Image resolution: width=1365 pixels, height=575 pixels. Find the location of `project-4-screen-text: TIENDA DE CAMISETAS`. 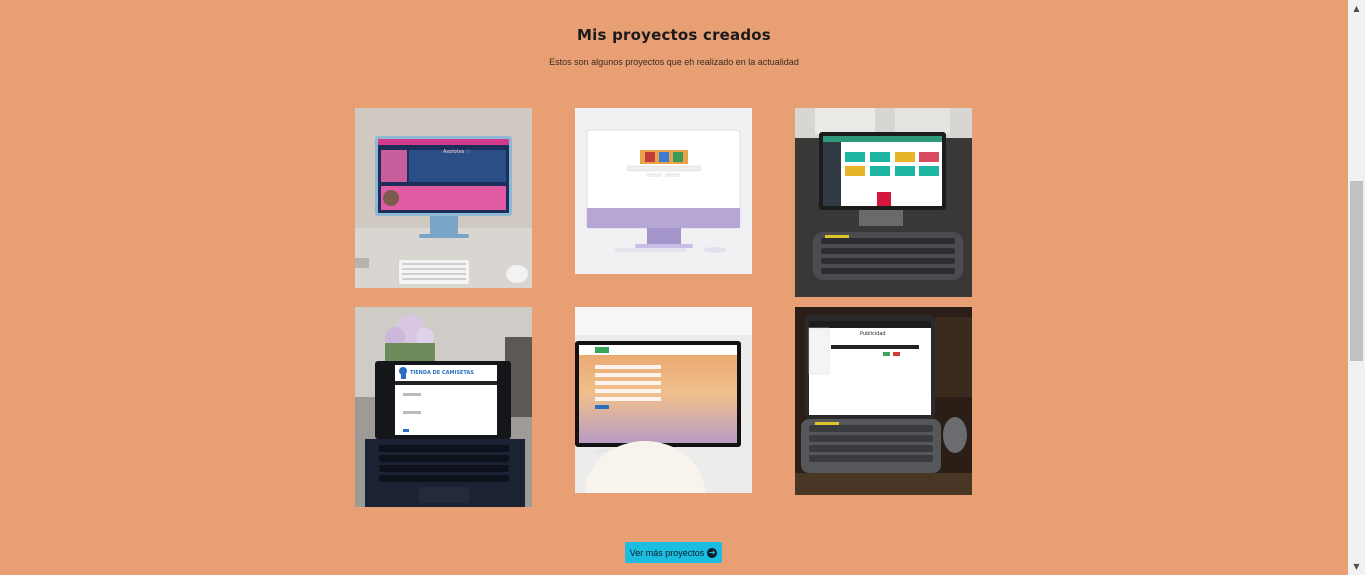

project-4-screen-text: TIENDA DE CAMISETAS is located at coordinates (442, 373).